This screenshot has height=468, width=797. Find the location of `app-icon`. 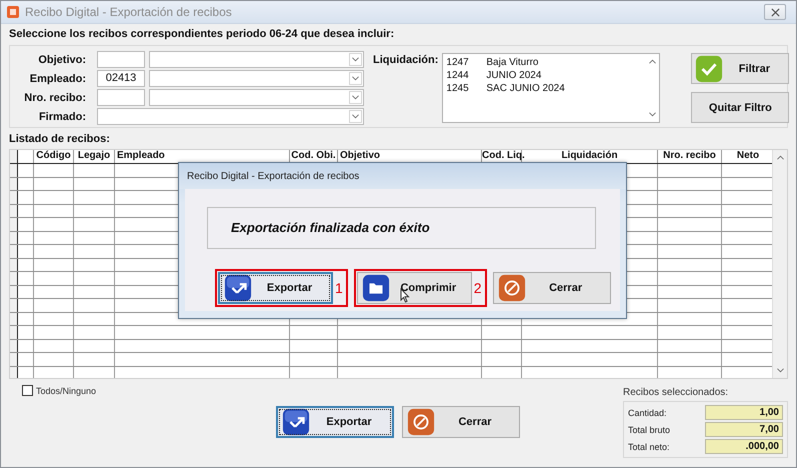

app-icon is located at coordinates (13, 12).